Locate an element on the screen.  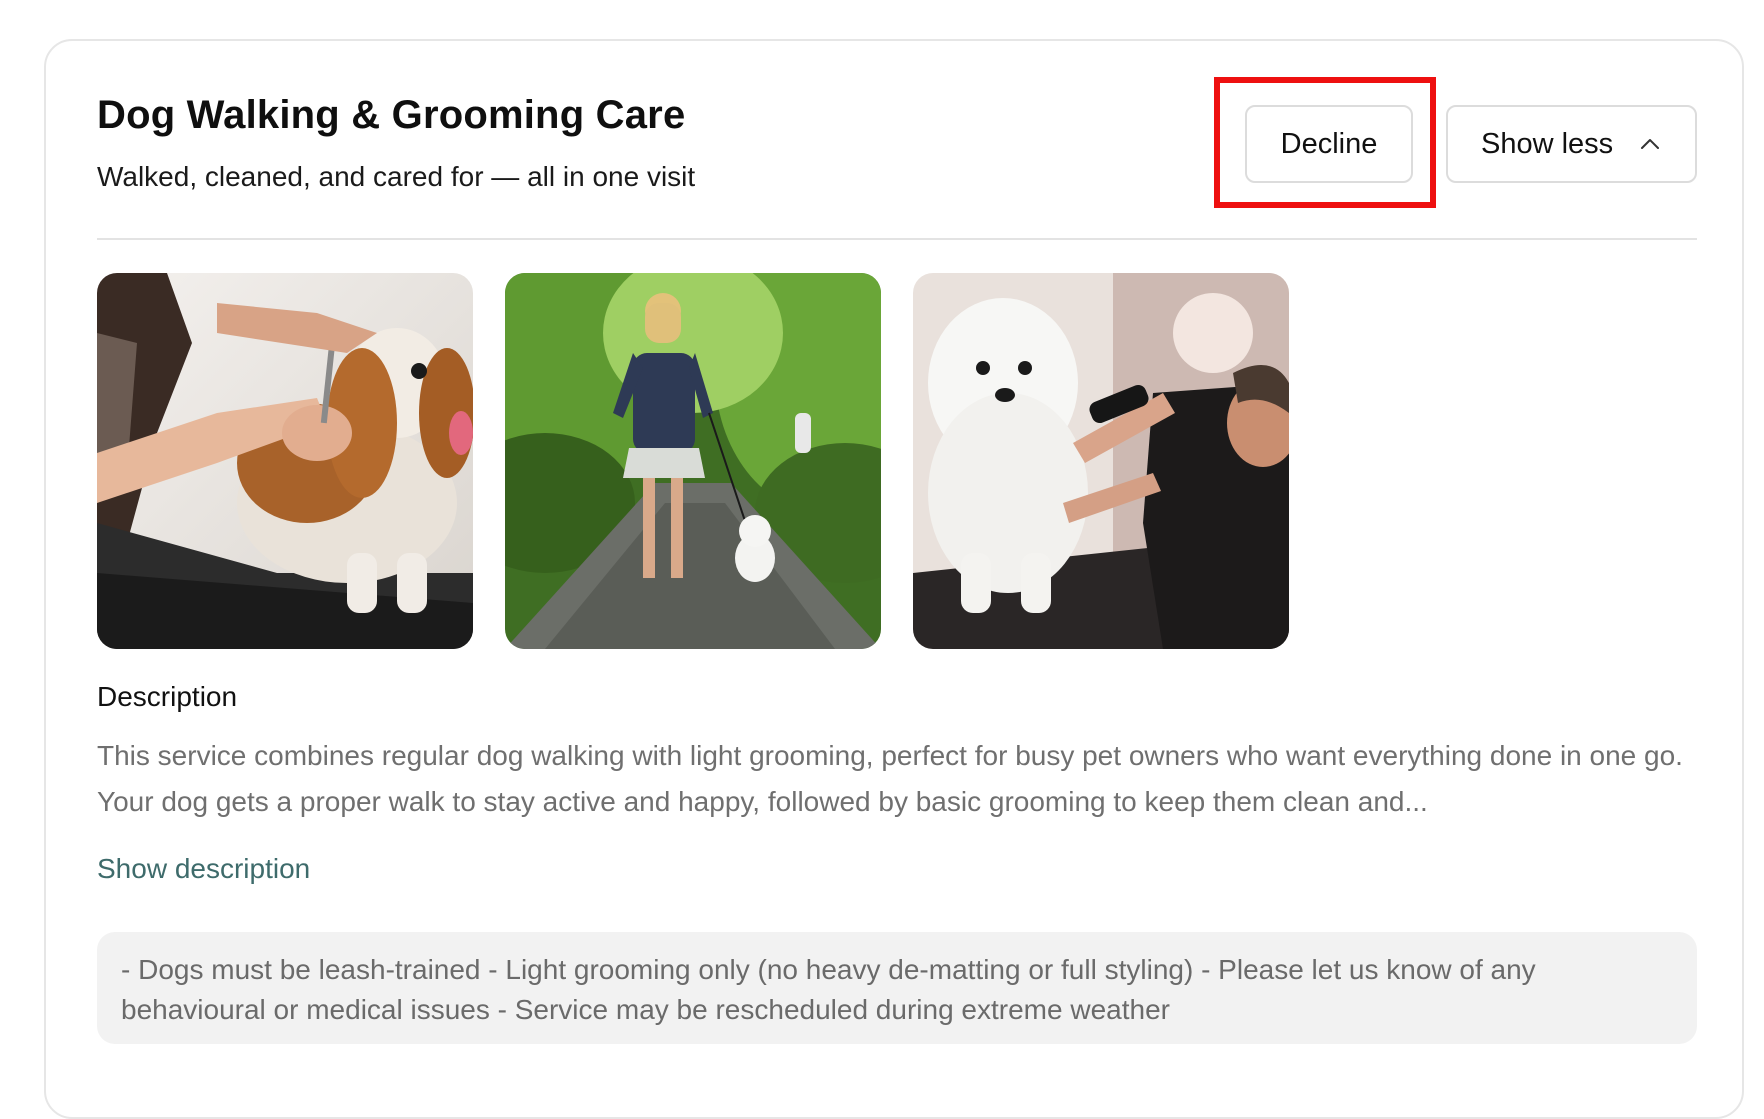
show-less-button: Show less is located at coordinates (1571, 144).